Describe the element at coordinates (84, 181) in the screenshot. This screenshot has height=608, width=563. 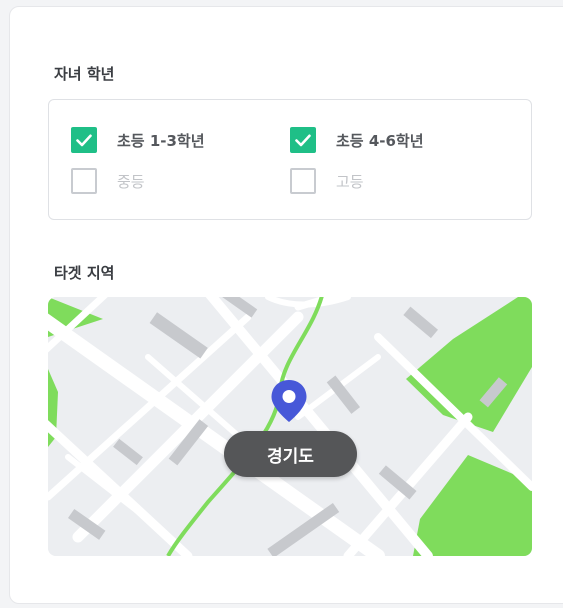
I see `checkbox-middle-school` at that location.